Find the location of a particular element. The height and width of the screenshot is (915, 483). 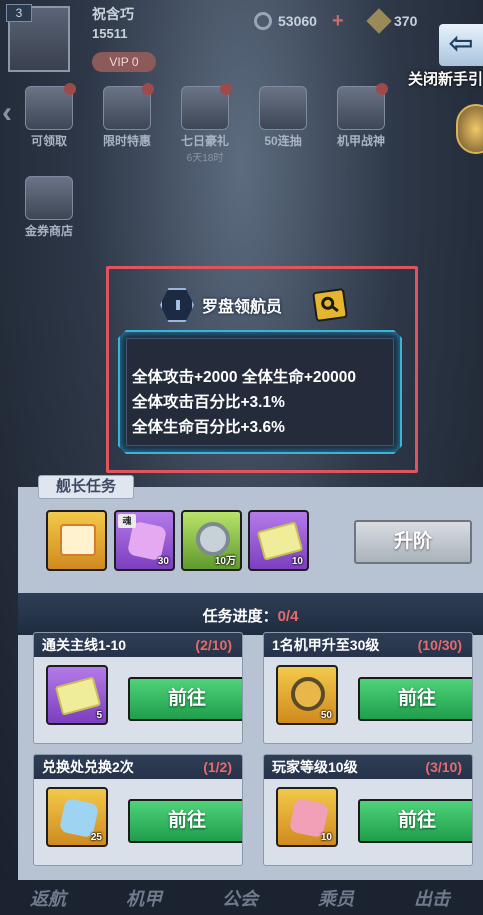

task-reward-qty: 10 is located at coordinates (326, 837).